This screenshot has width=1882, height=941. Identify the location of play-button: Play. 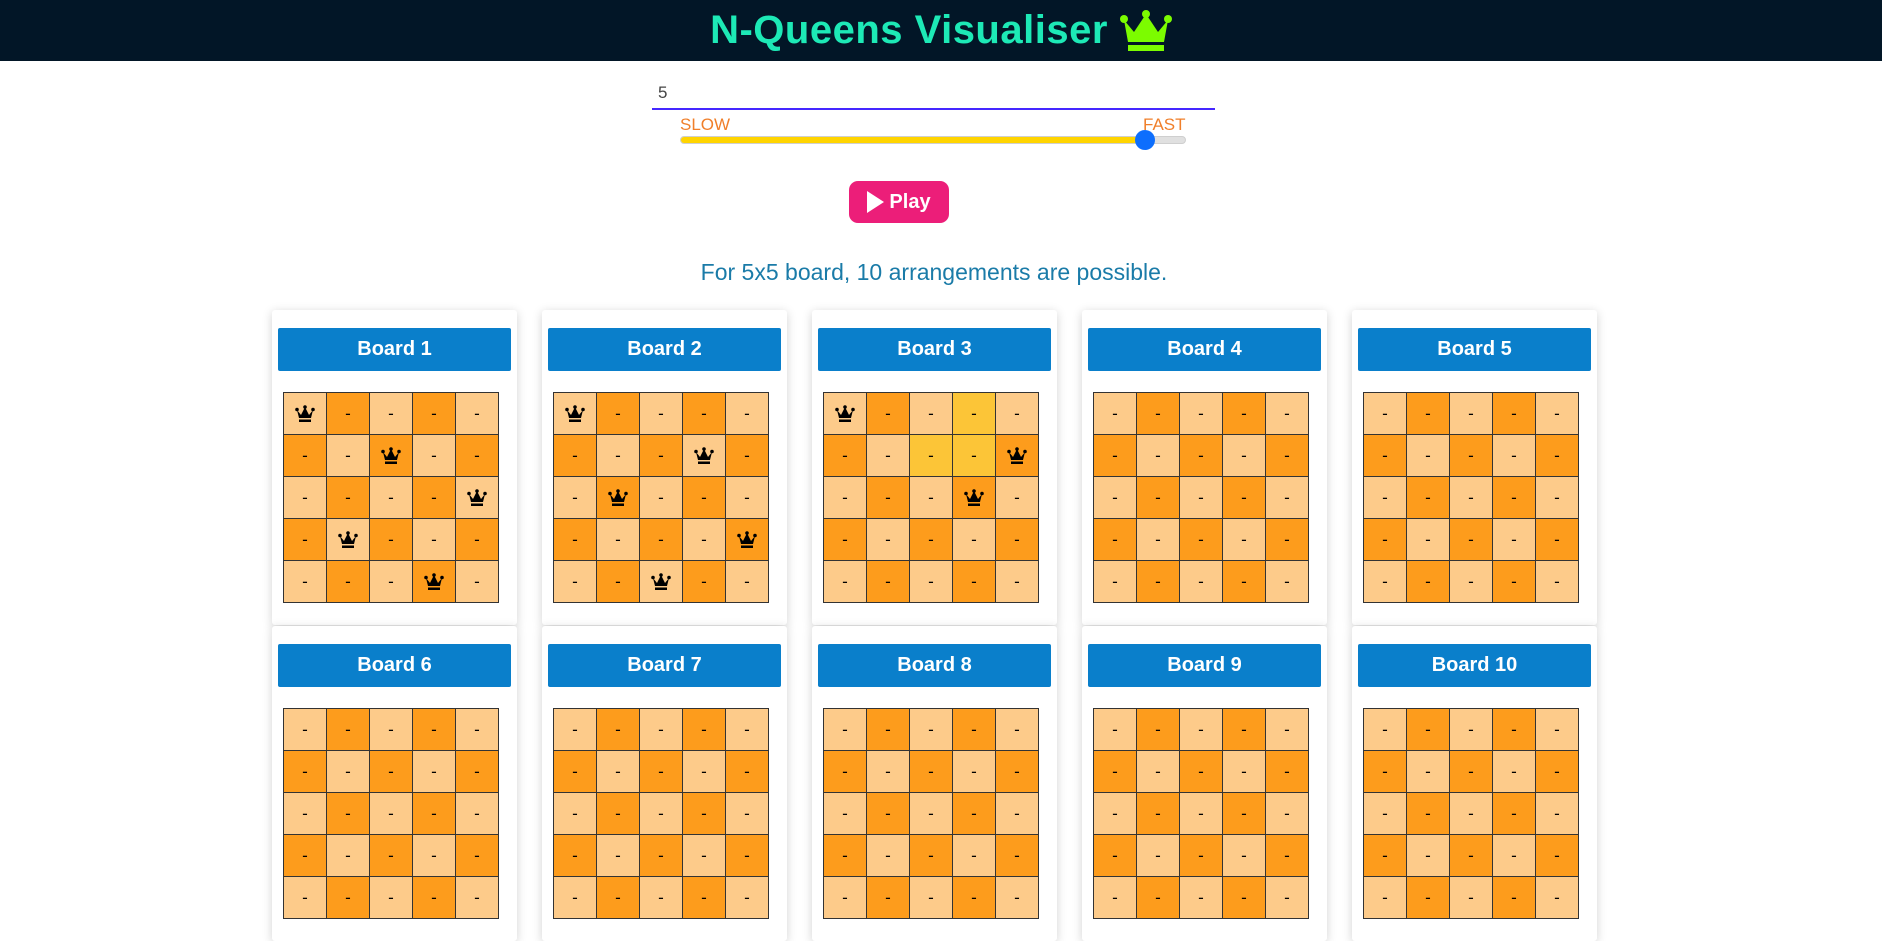
(899, 202).